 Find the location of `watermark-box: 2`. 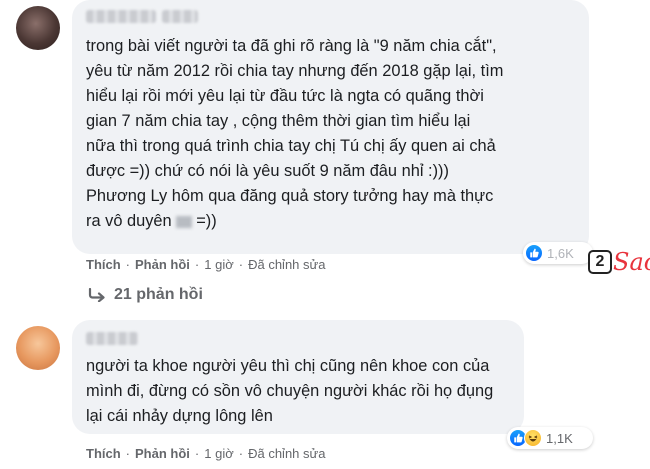

watermark-box: 2 is located at coordinates (600, 262).